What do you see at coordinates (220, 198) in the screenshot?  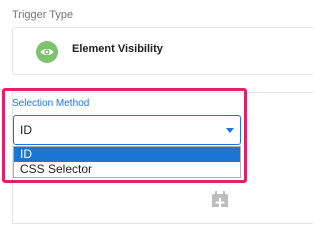 I see `calendar-add-icon` at bounding box center [220, 198].